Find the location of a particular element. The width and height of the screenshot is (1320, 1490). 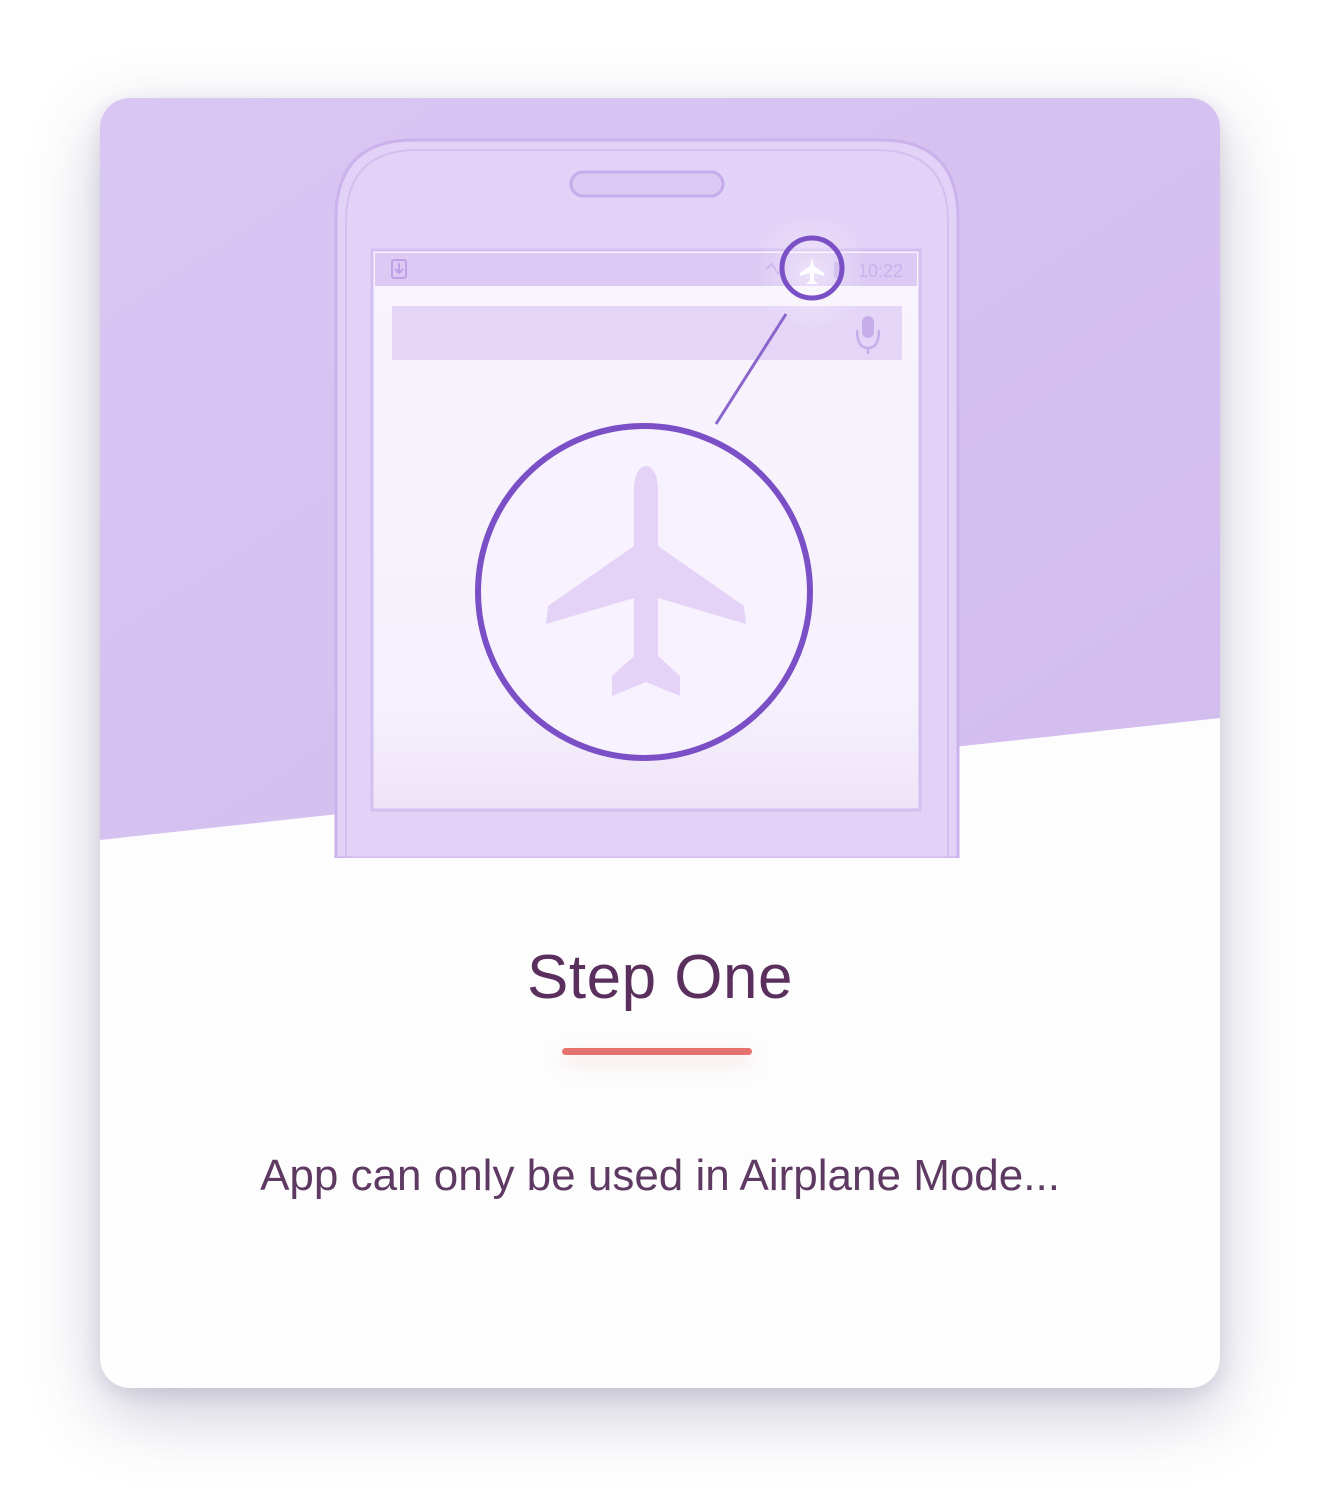

title-underline is located at coordinates (657, 1051).